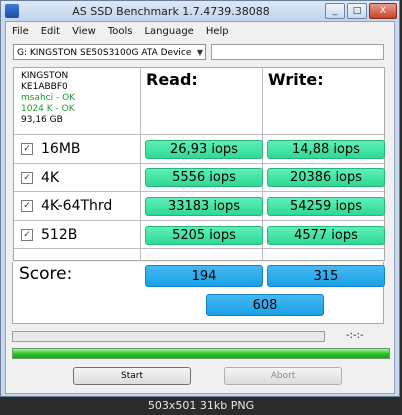  What do you see at coordinates (297, 52) in the screenshot?
I see `drive-extra-field` at bounding box center [297, 52].